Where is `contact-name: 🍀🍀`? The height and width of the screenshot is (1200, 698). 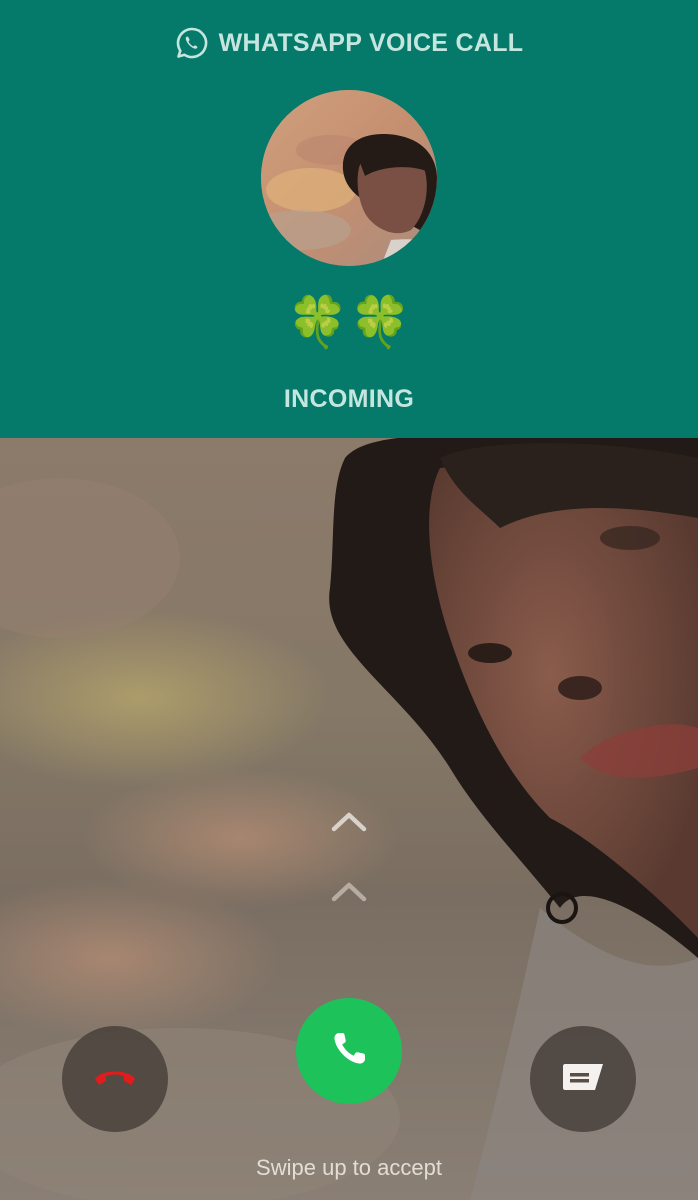
contact-name: 🍀🍀 is located at coordinates (349, 322).